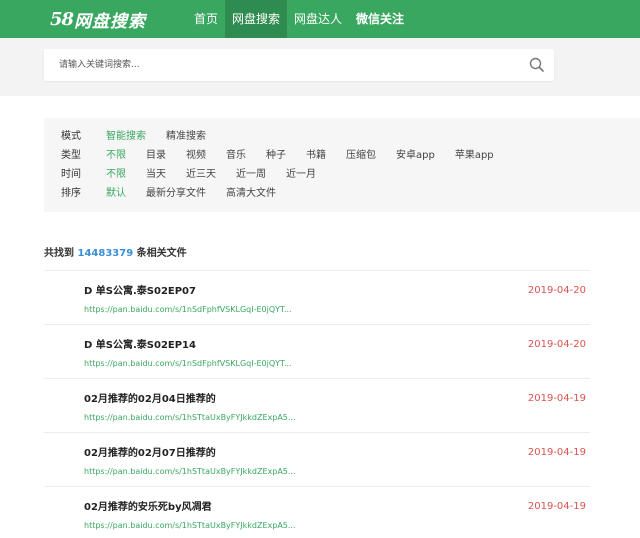 The width and height of the screenshot is (640, 538). I want to click on search-icon, so click(537, 65).